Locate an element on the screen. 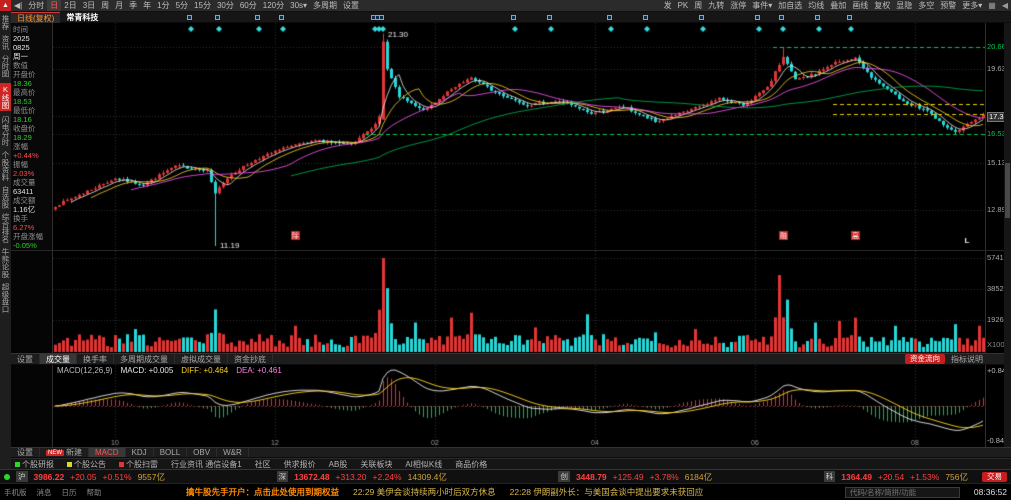 The width and height of the screenshot is (1011, 500). news-item-1: 22:29 美伊会谈持续两小时后双方休息 is located at coordinates (424, 492).